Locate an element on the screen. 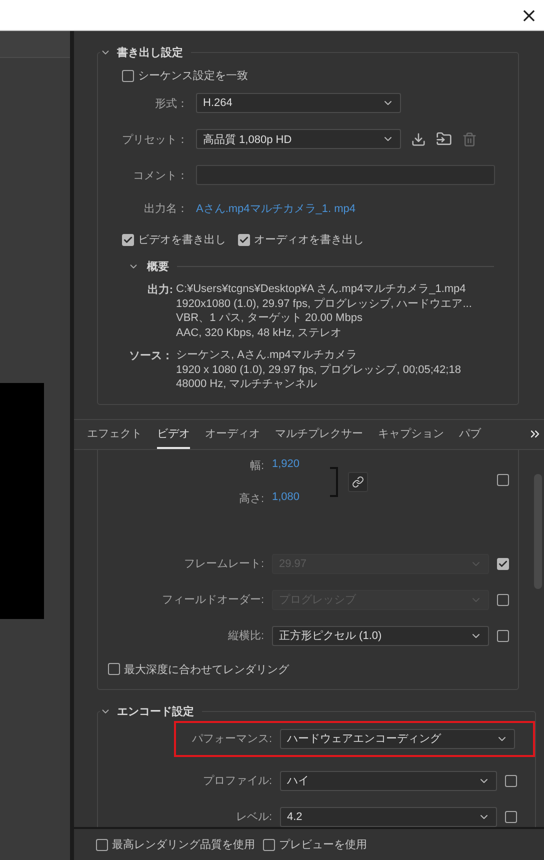 The height and width of the screenshot is (860, 544). field-label: 幅: is located at coordinates (256, 465).